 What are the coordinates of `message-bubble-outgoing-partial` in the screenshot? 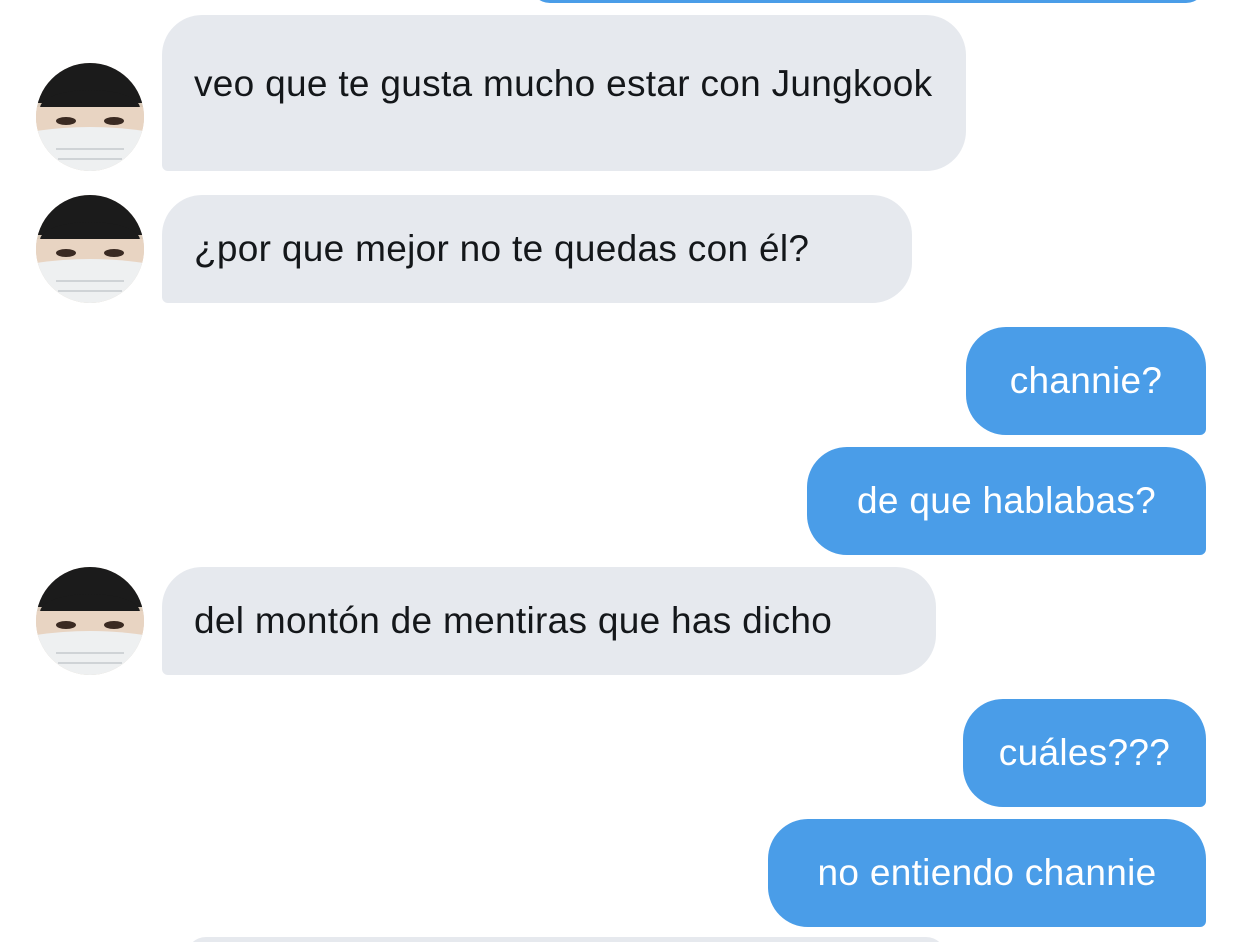 It's located at (868, 1).